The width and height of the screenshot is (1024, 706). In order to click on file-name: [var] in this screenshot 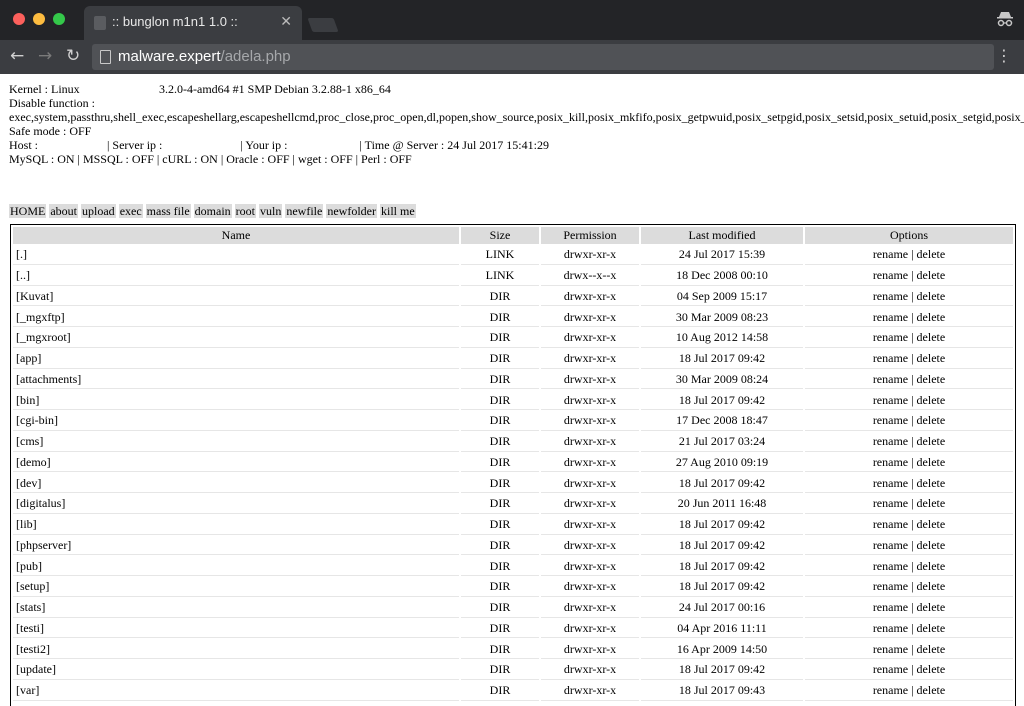, I will do `click(236, 691)`.